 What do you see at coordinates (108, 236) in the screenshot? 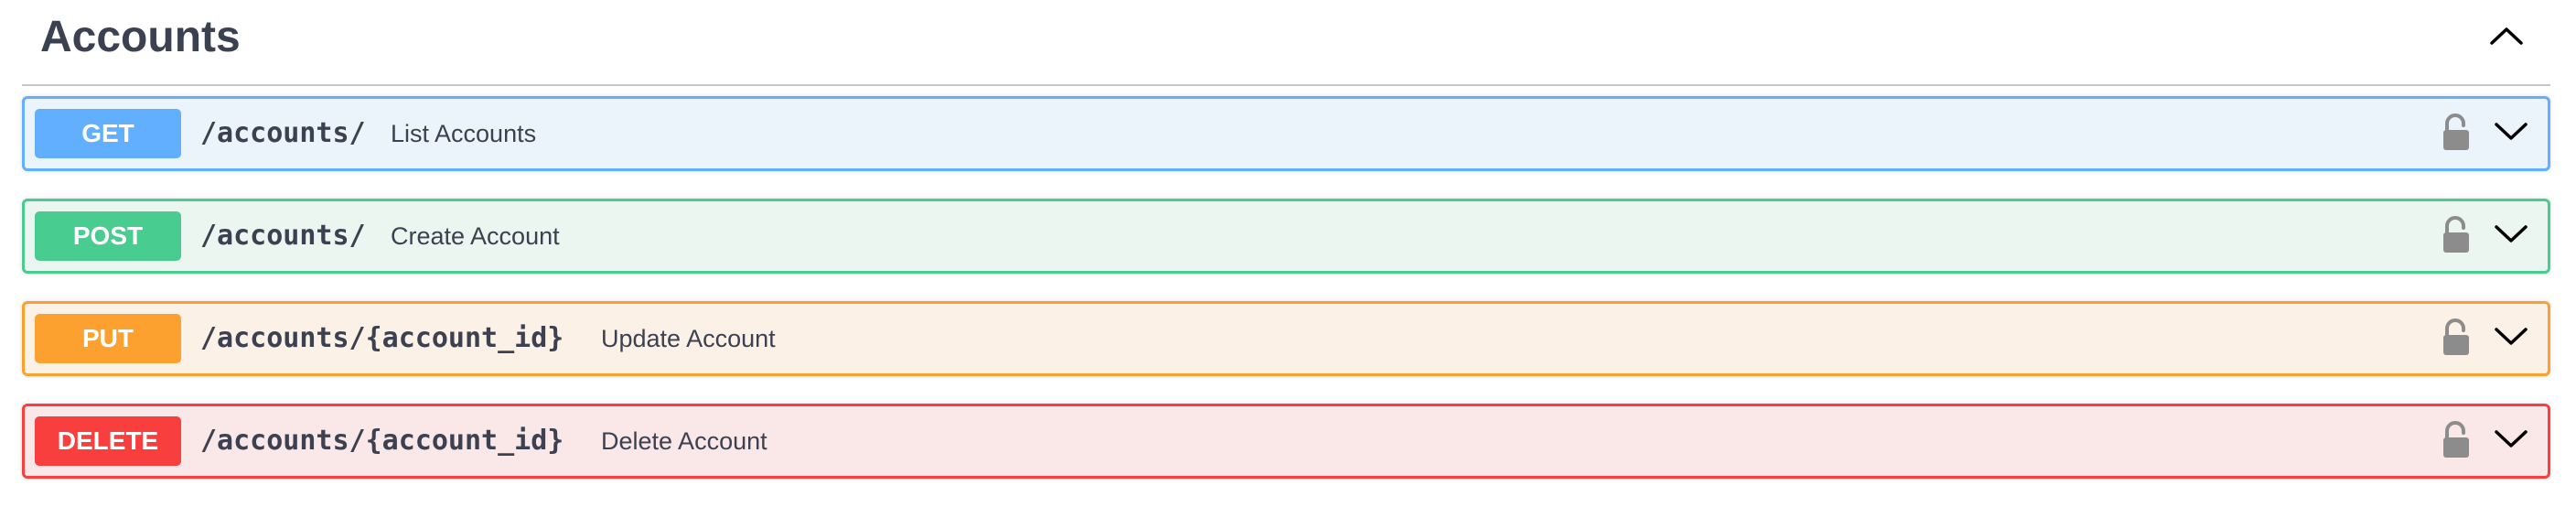
I see `method-badge-post: POST` at bounding box center [108, 236].